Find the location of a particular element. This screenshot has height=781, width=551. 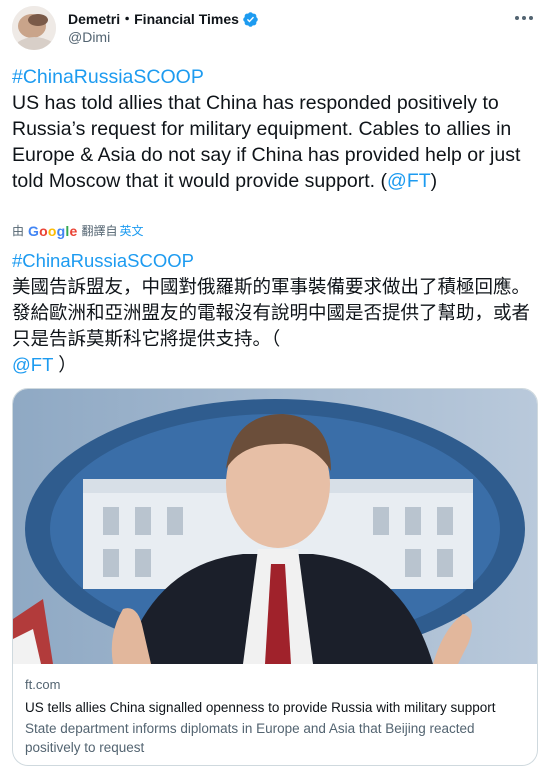

translated-hashtag-link: #ChinaRussiaSCOOP is located at coordinates (103, 260).